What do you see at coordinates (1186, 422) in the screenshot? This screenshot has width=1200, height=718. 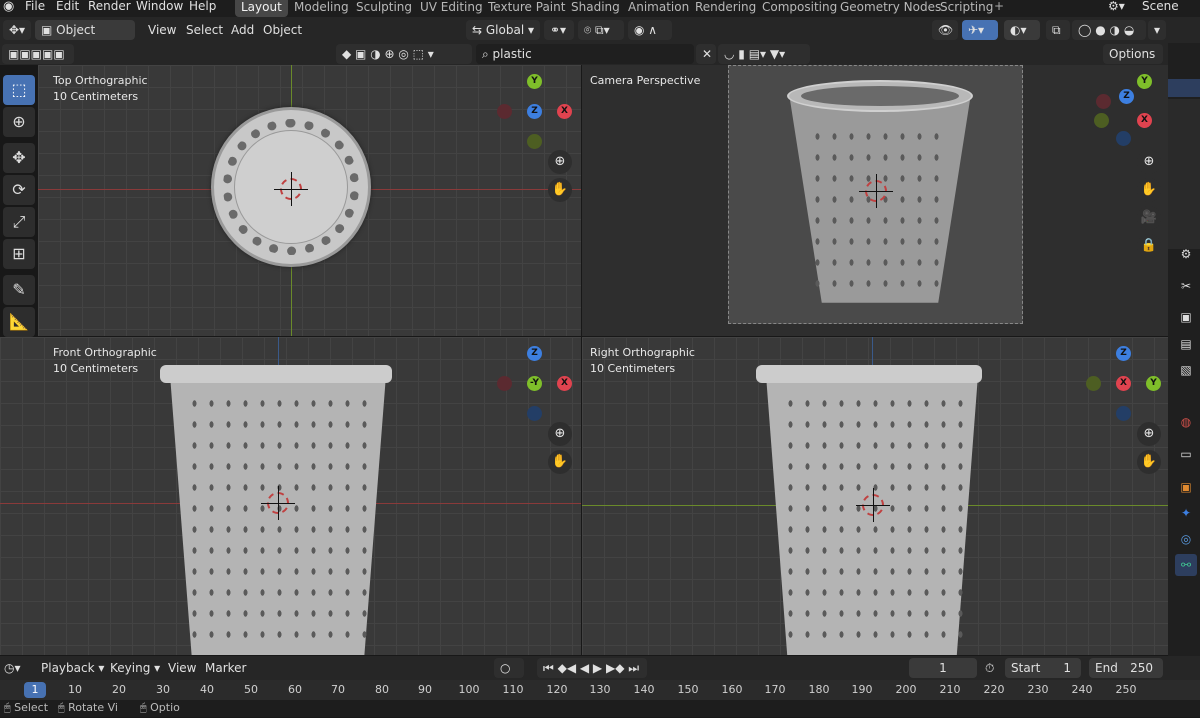 I see `world-properties-icon: ◍` at bounding box center [1186, 422].